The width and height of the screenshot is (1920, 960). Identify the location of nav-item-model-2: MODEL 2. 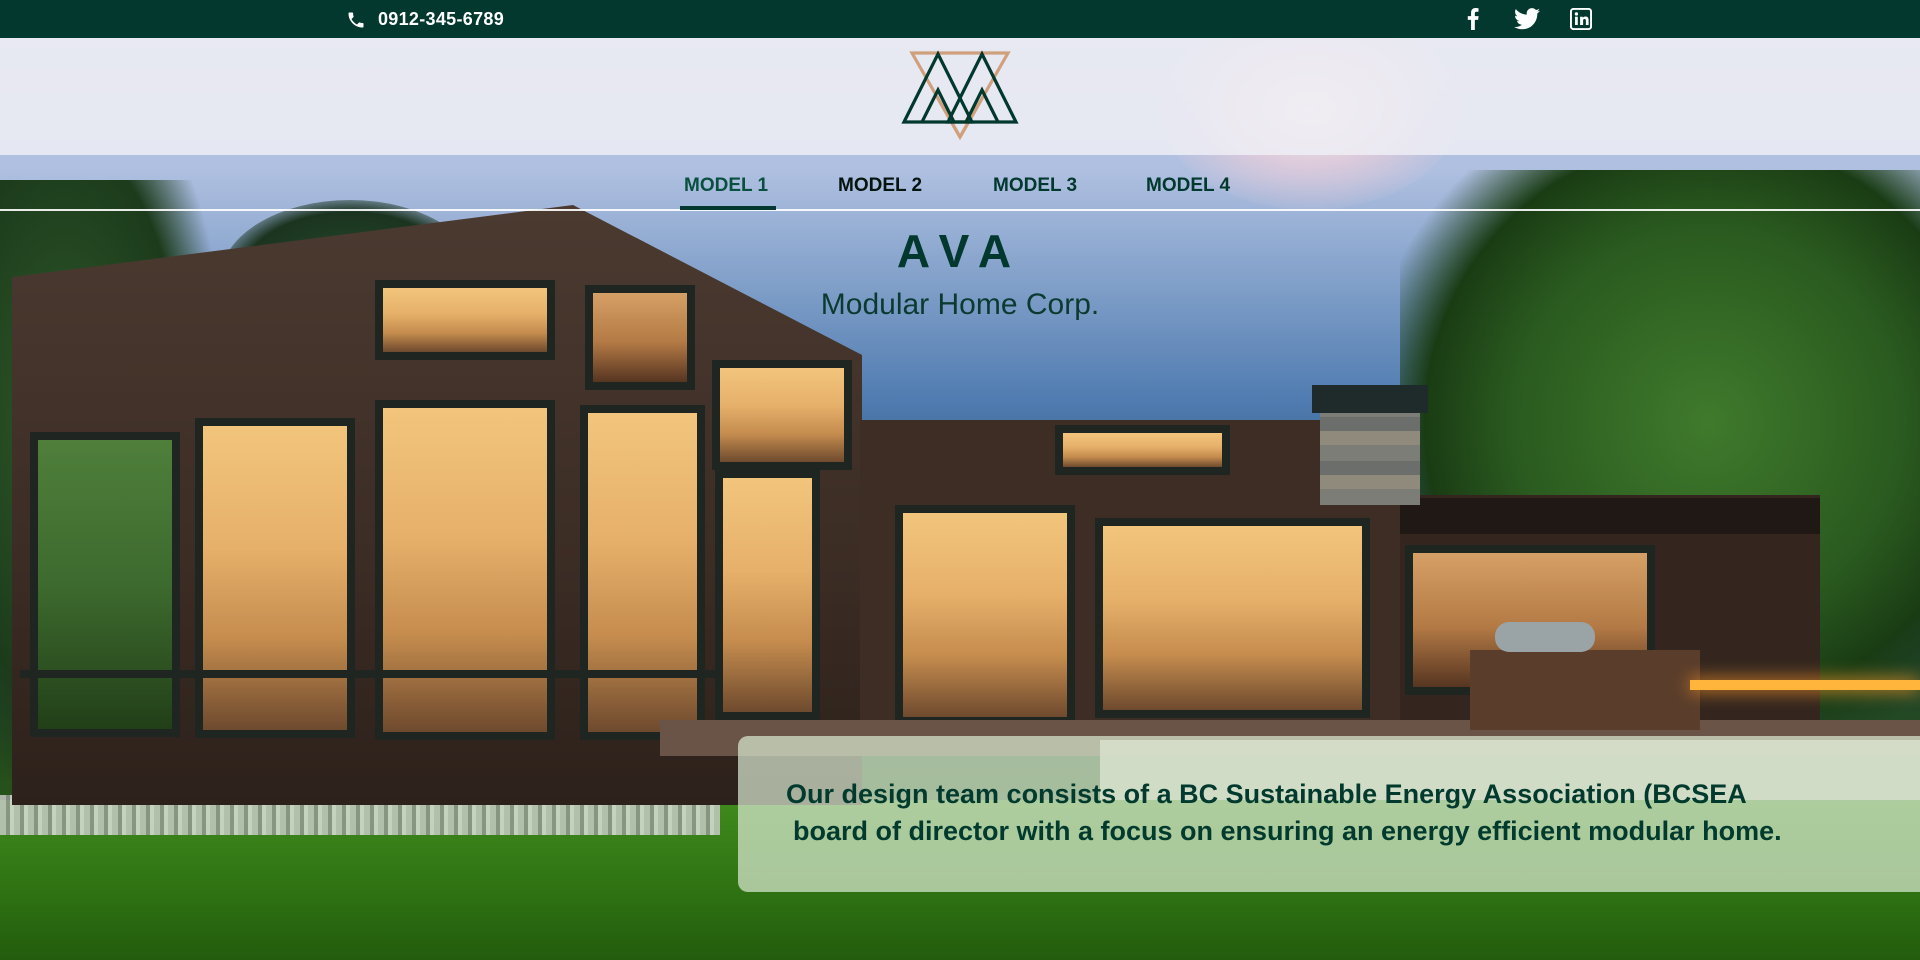
(880, 186).